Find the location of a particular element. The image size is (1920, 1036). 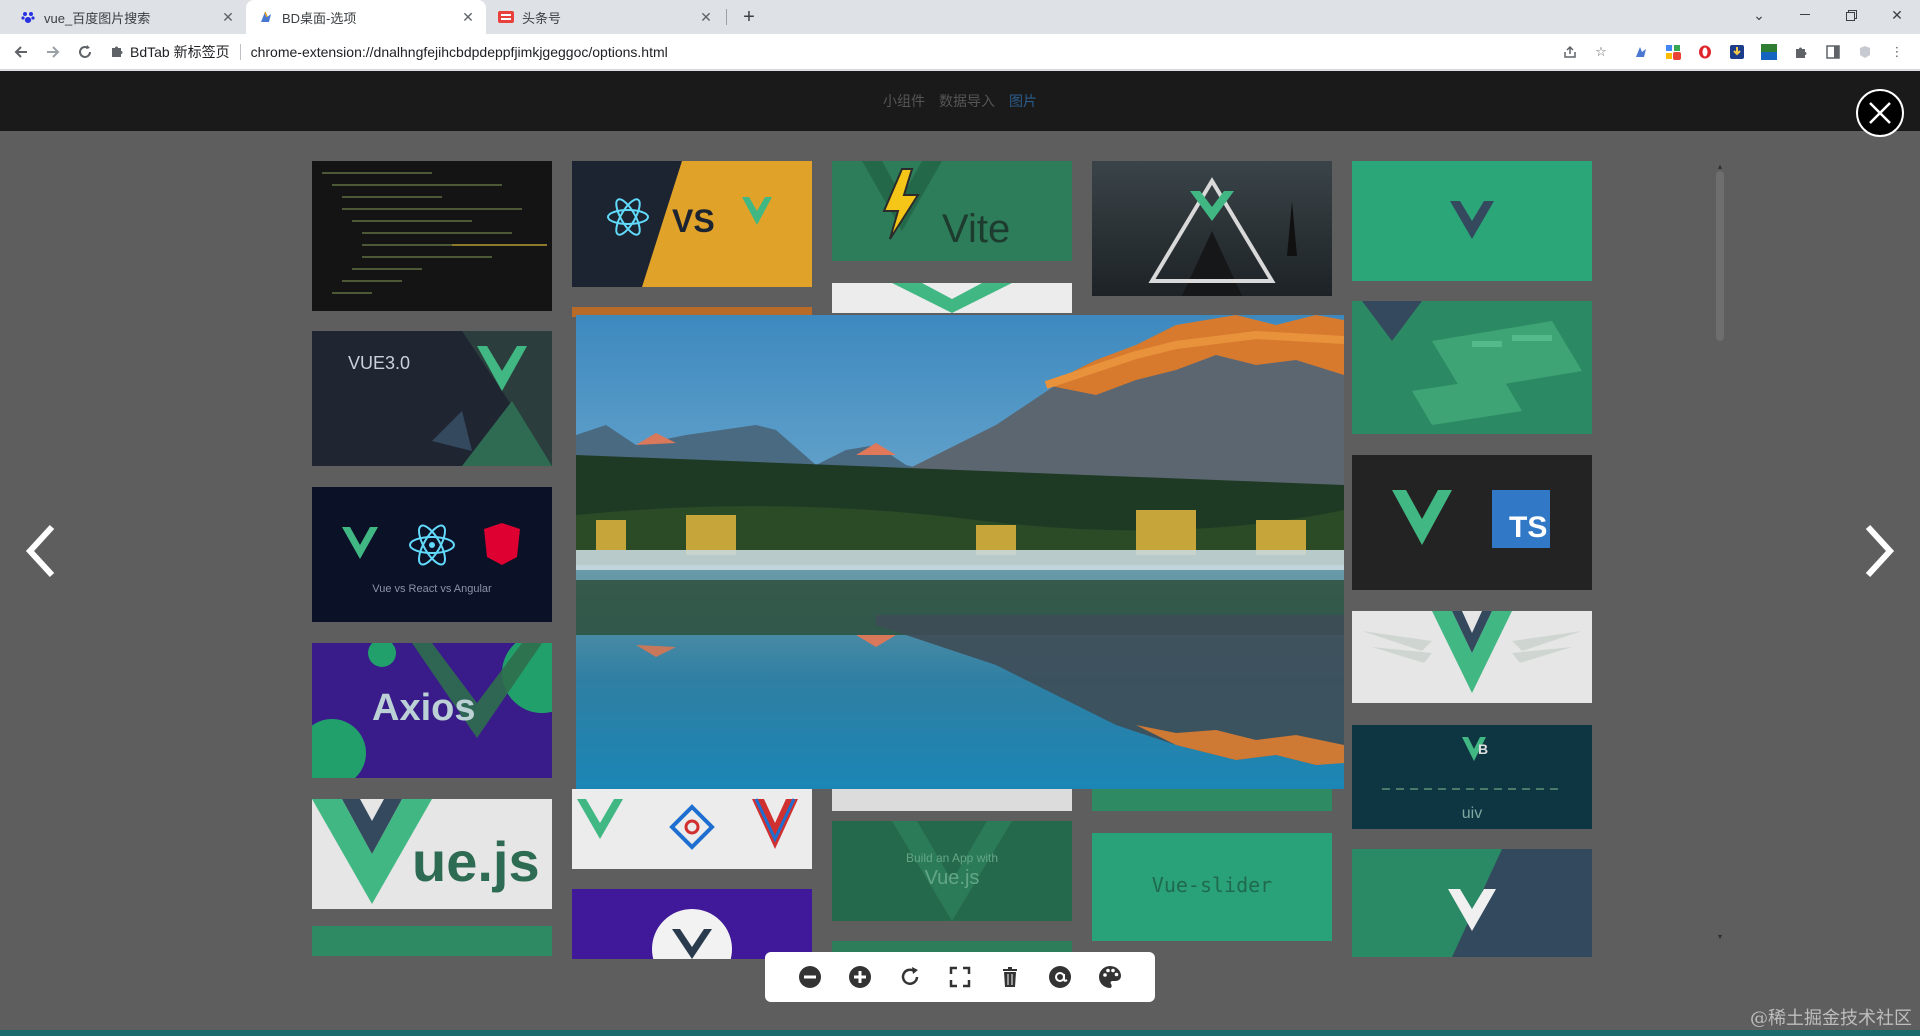

zoom-in-button is located at coordinates (860, 977).